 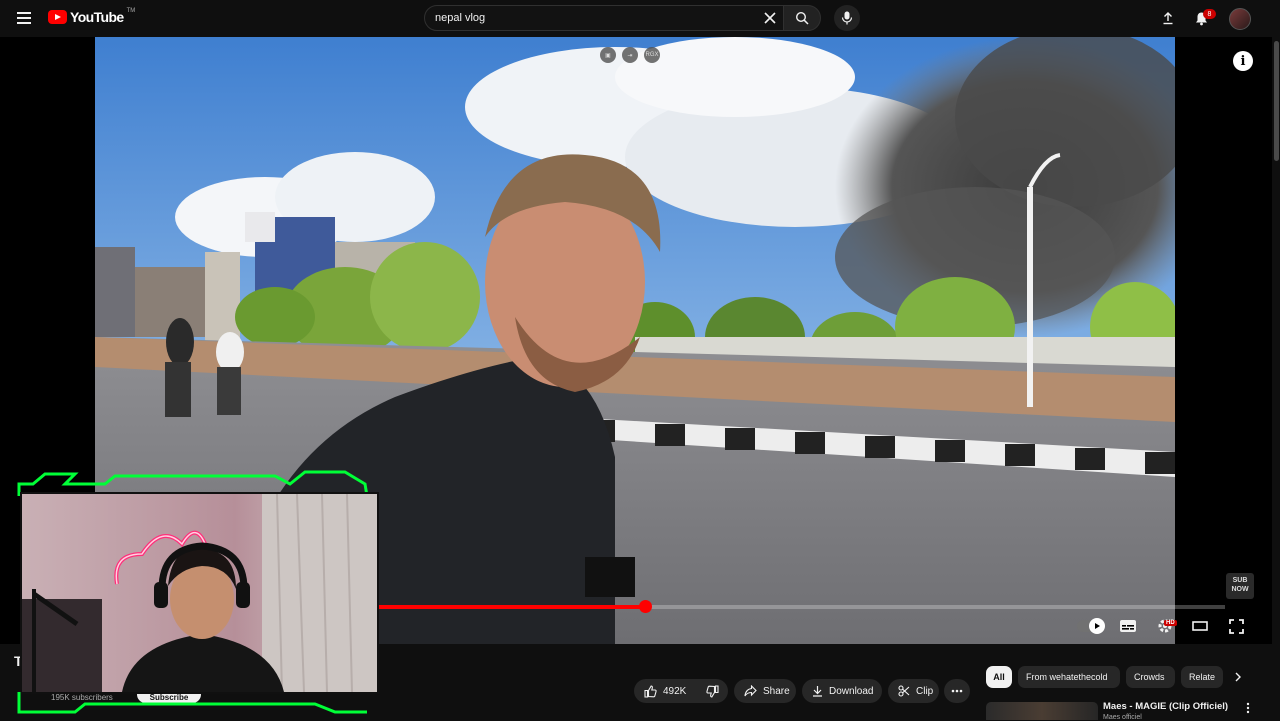 I want to click on youtube-logo: YouTube TM, so click(x=92, y=16).